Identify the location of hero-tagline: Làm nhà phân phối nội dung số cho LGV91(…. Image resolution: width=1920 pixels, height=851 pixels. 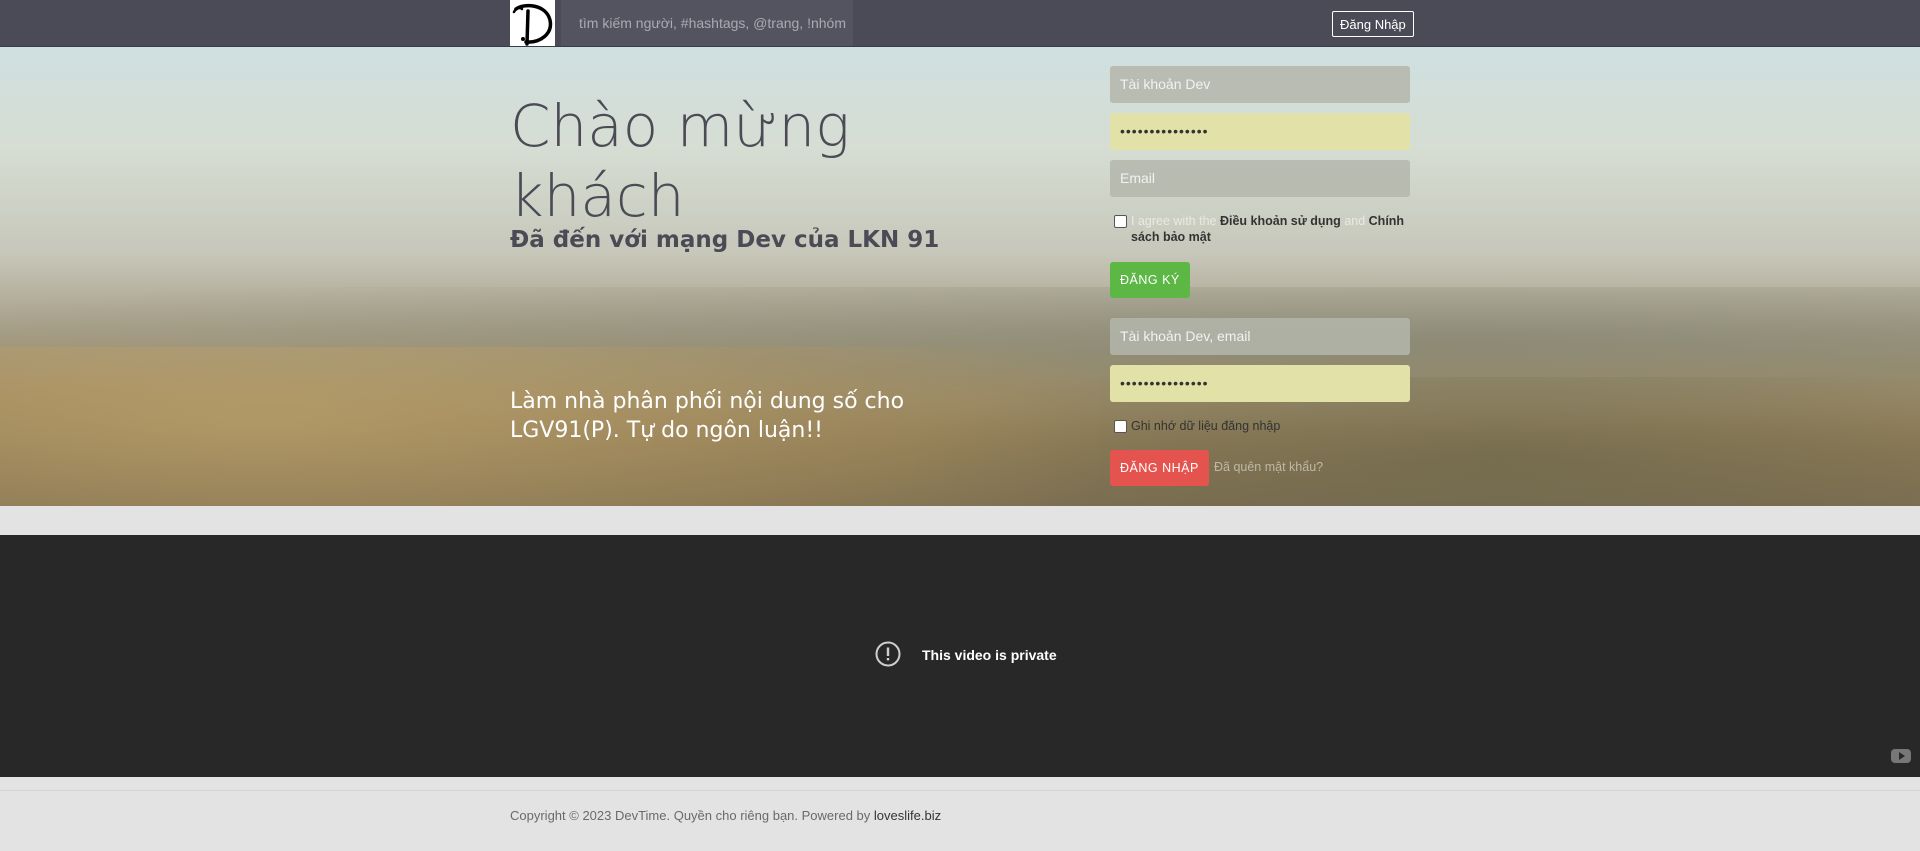
(707, 416).